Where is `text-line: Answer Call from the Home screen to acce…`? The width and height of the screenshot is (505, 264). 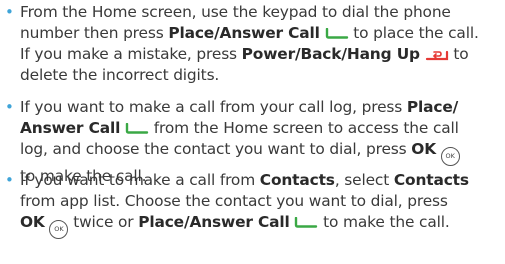 text-line: Answer Call from the Home screen to acce… is located at coordinates (239, 128).